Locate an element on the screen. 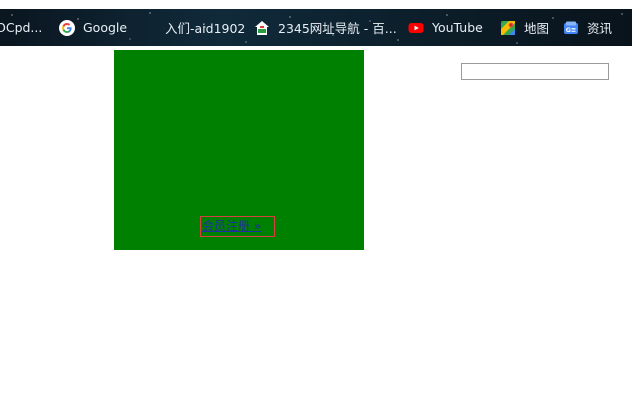  bookmark-youtube: YouTube is located at coordinates (445, 27).